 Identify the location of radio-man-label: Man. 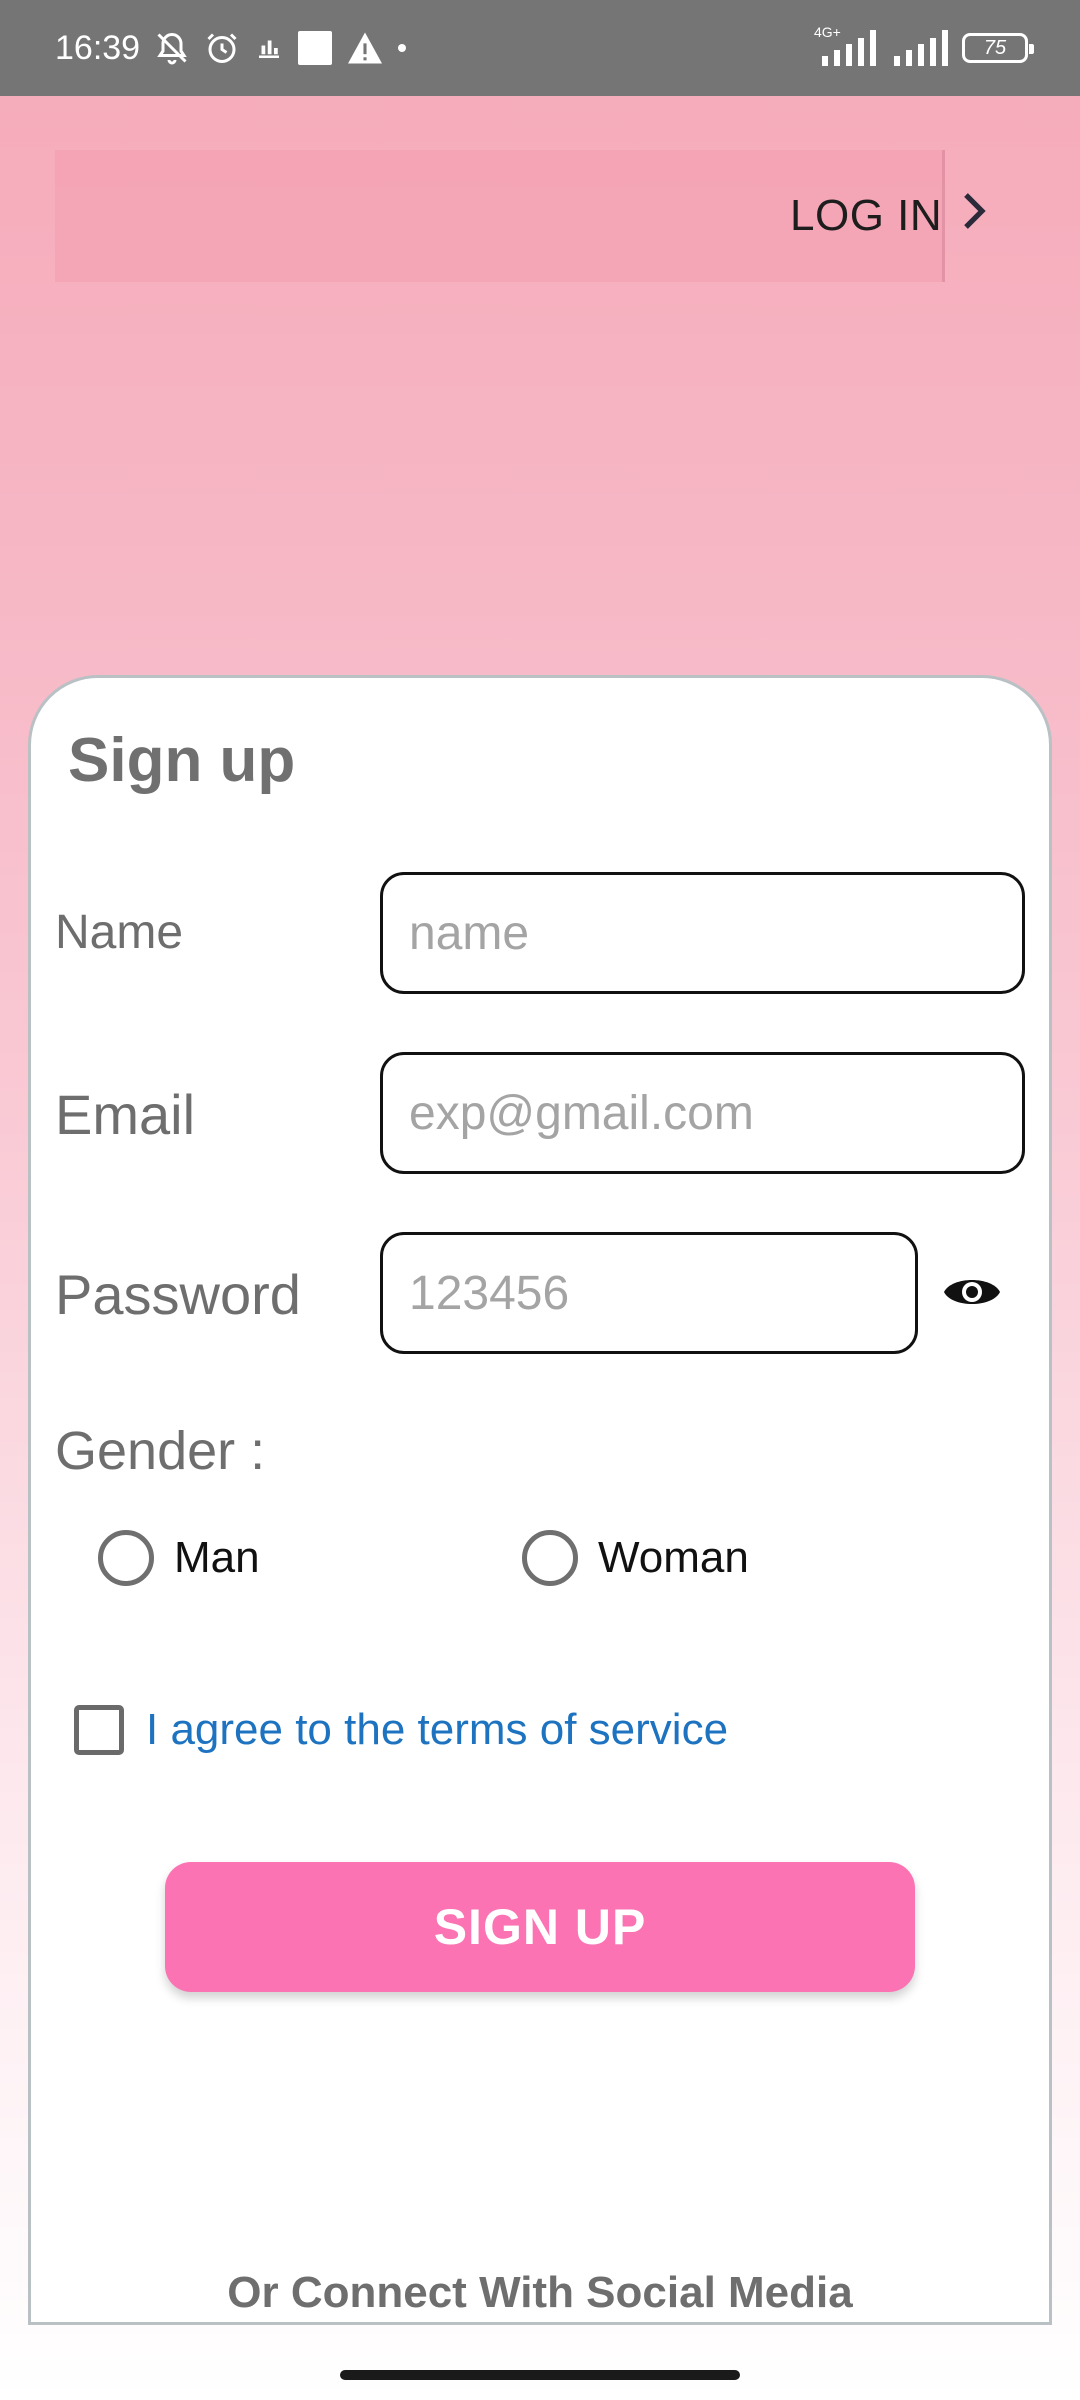
(217, 1557).